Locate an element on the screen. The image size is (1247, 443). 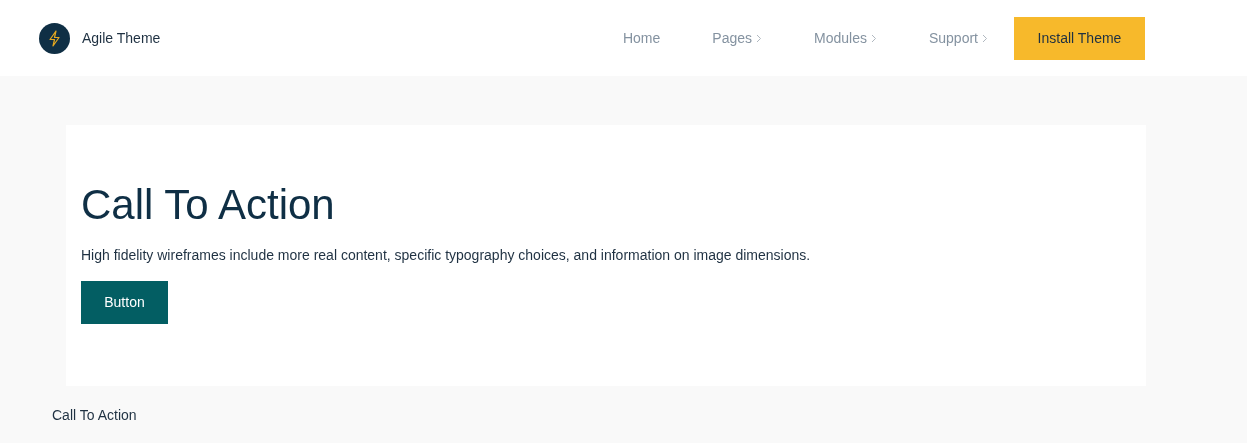
card-description: High fidelity wireframes include more real content, specific typography choices, and information on image dimensions. is located at coordinates (446, 255).